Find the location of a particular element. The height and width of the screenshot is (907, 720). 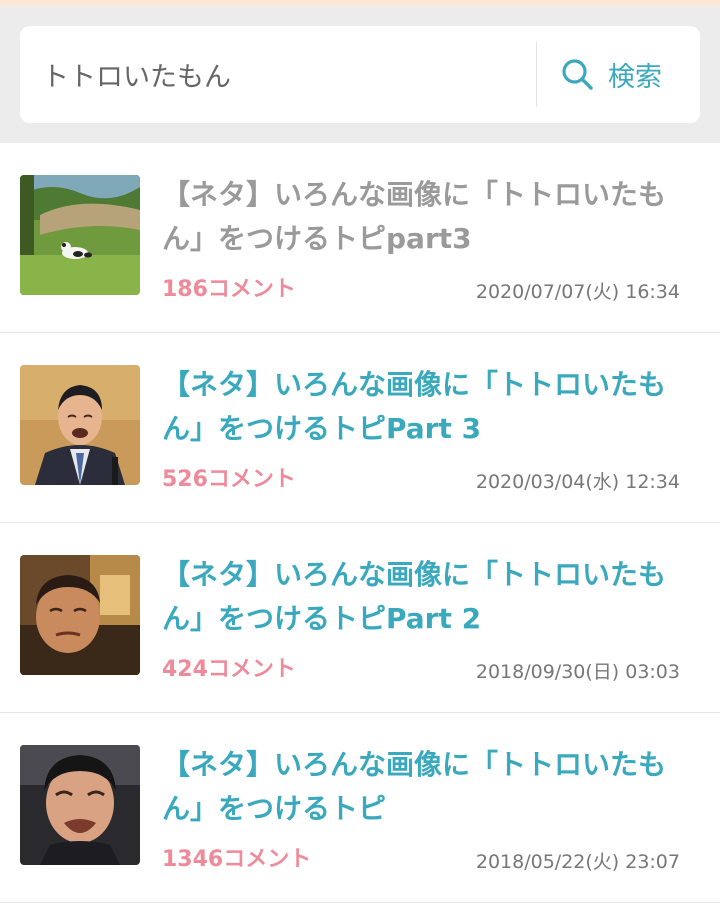

thumbnail-crying-man-photo is located at coordinates (80, 425).